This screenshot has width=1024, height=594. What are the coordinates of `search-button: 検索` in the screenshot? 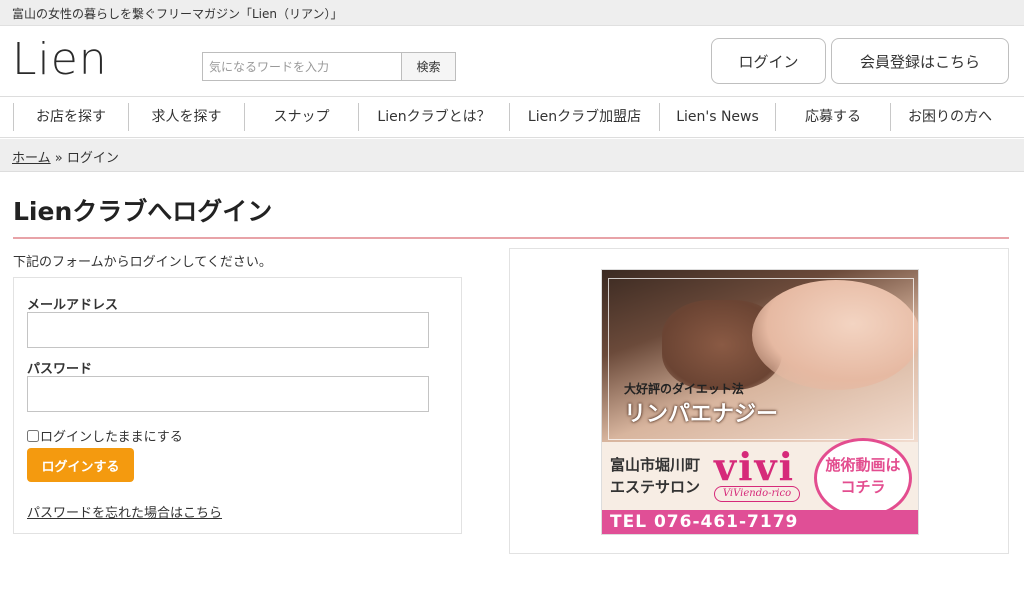 It's located at (429, 66).